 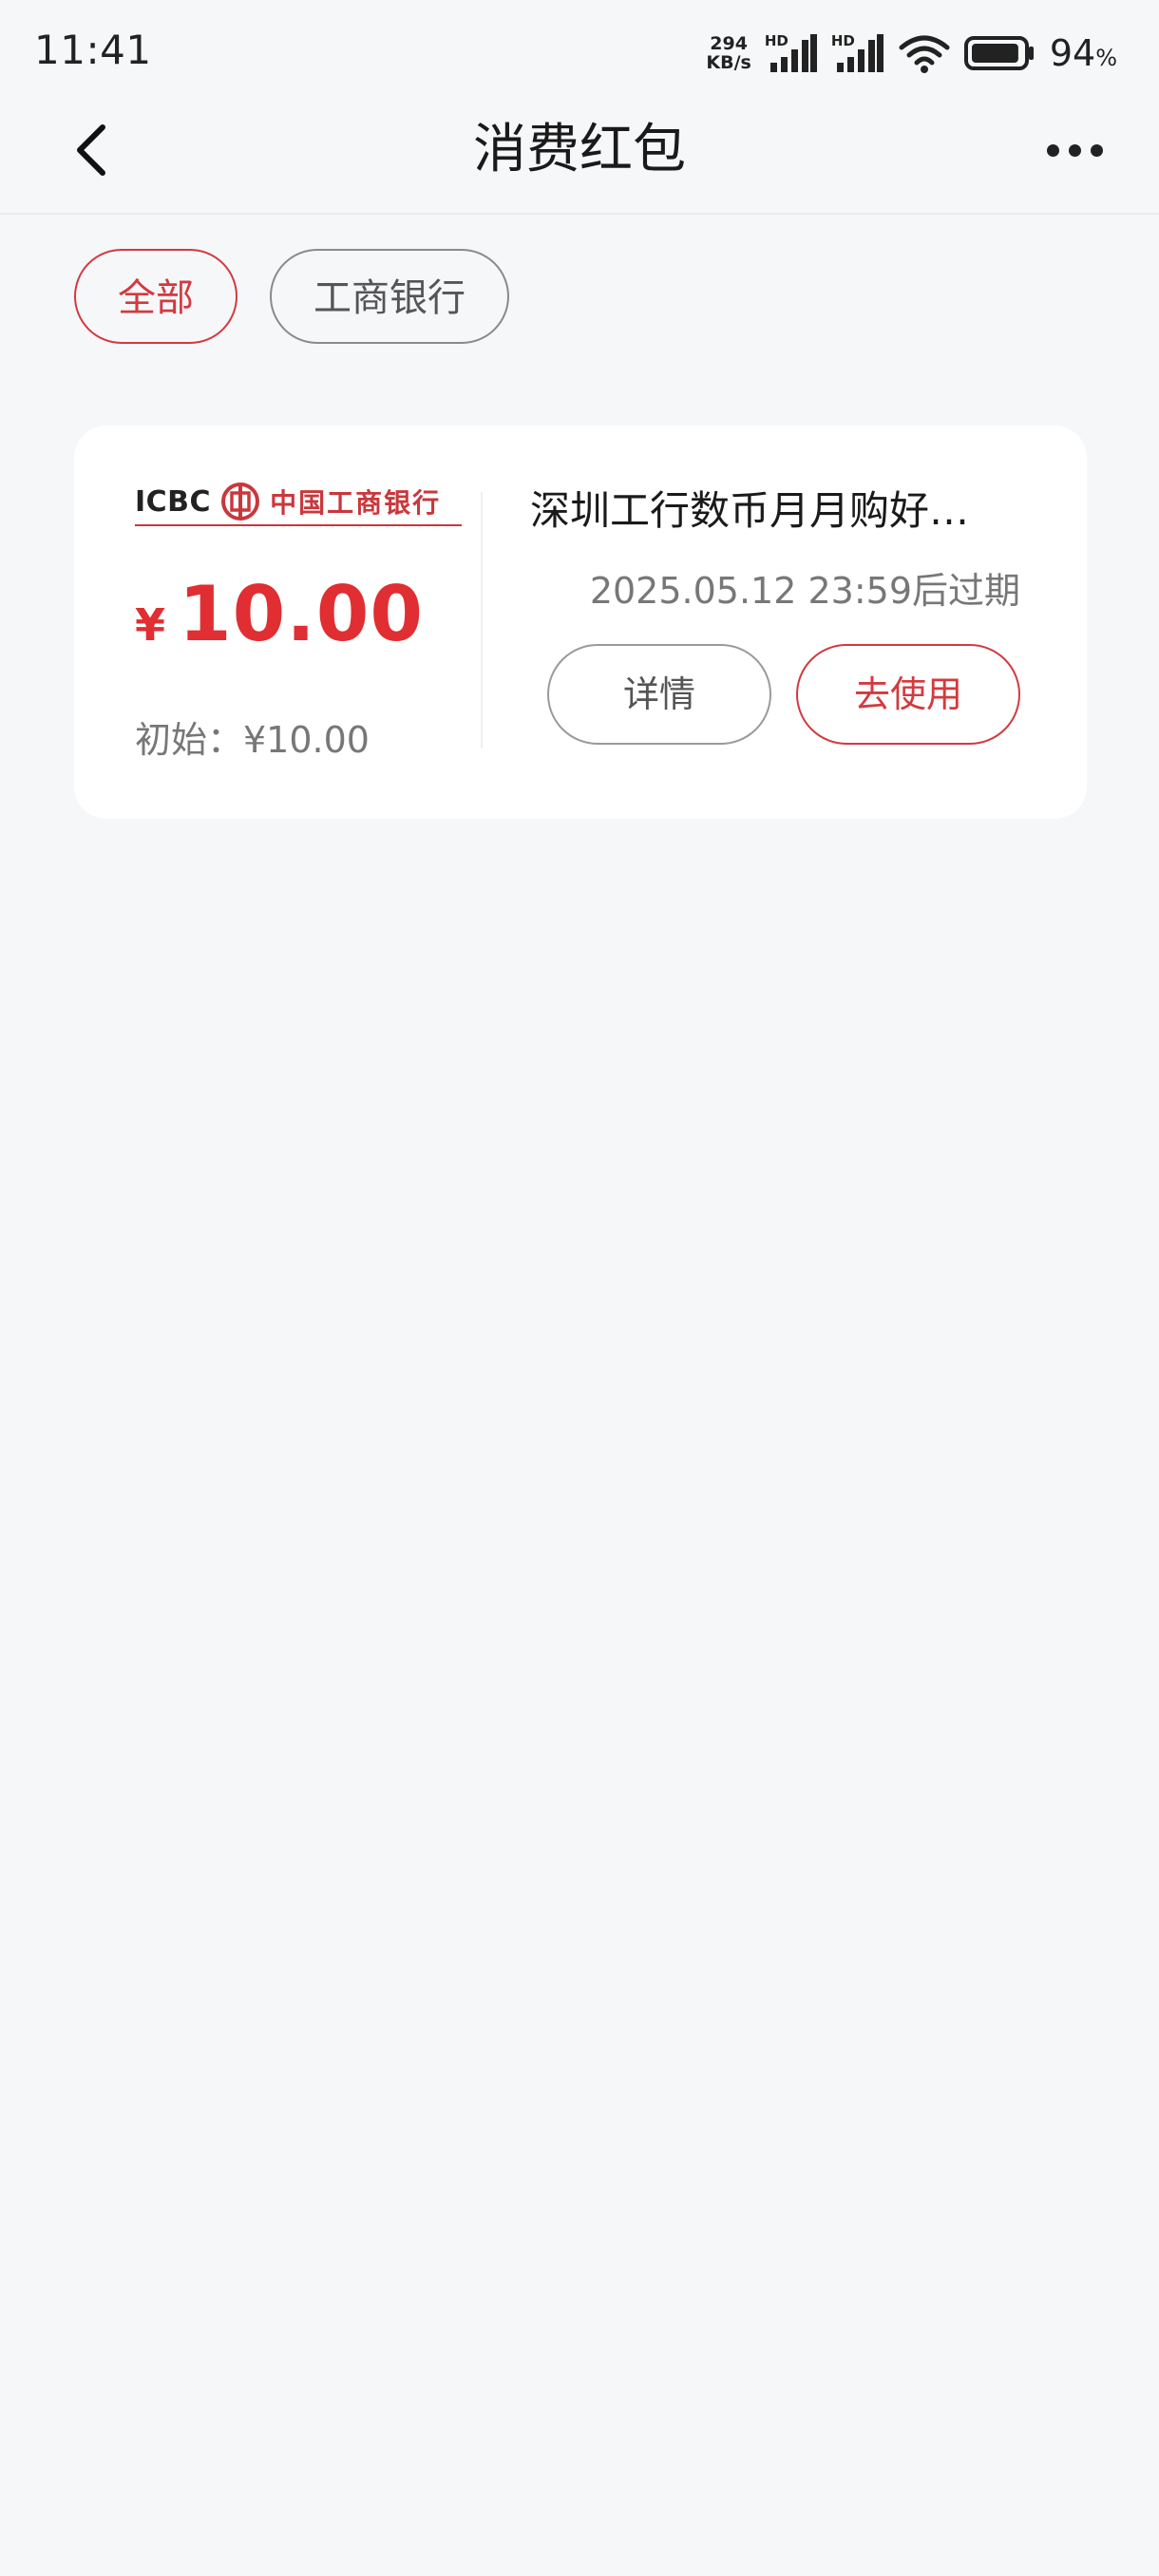 I want to click on battery-icon, so click(x=998, y=53).